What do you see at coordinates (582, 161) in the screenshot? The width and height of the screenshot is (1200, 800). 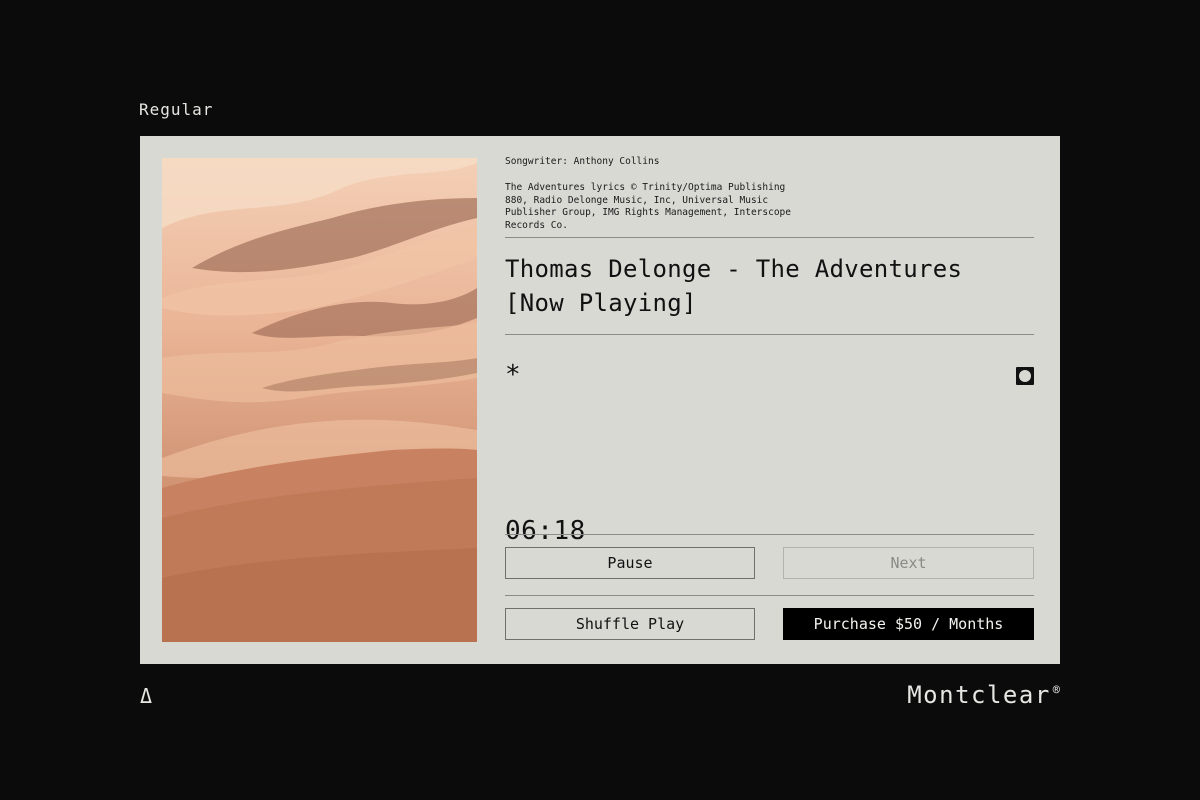 I see `songwriter-credit: Songwriter: Anthony Collins` at bounding box center [582, 161].